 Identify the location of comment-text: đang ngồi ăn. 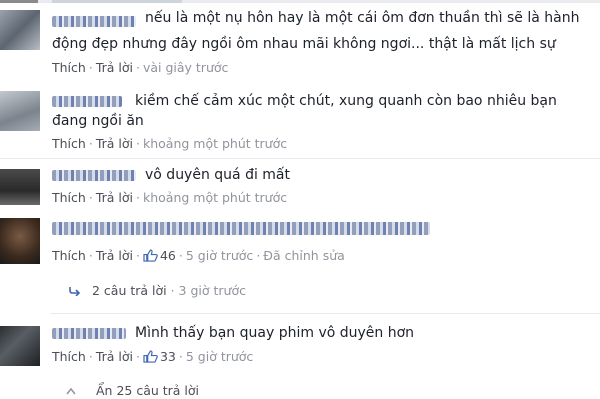
(98, 121).